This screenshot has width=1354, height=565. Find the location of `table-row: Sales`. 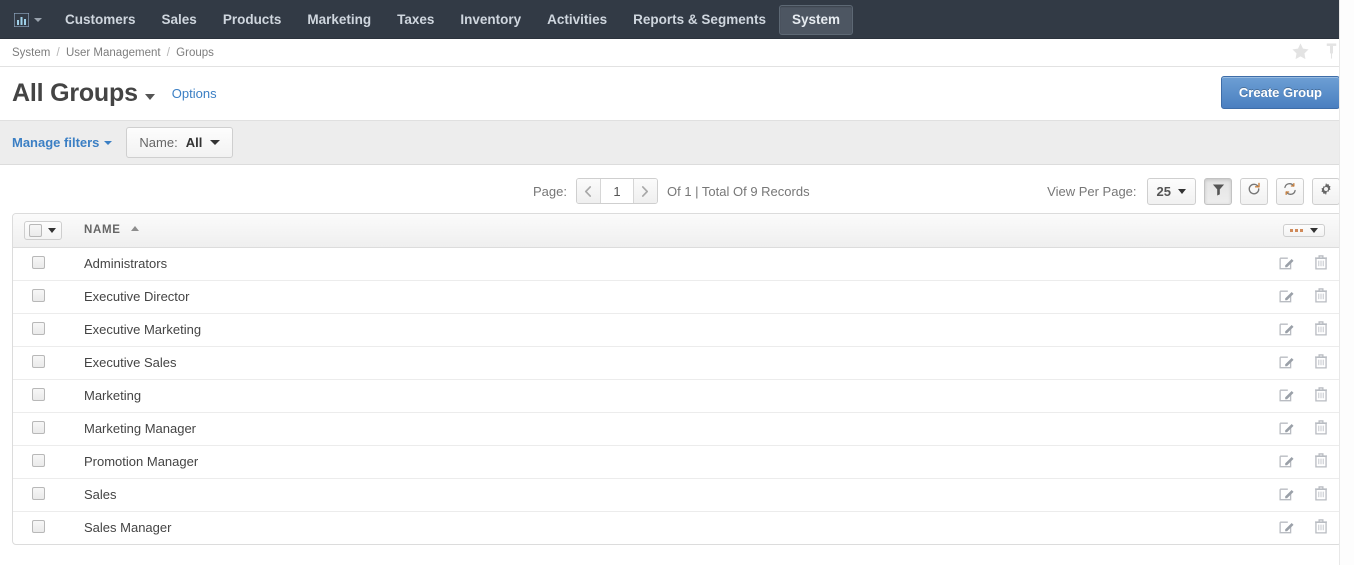

table-row: Sales is located at coordinates (677, 495).